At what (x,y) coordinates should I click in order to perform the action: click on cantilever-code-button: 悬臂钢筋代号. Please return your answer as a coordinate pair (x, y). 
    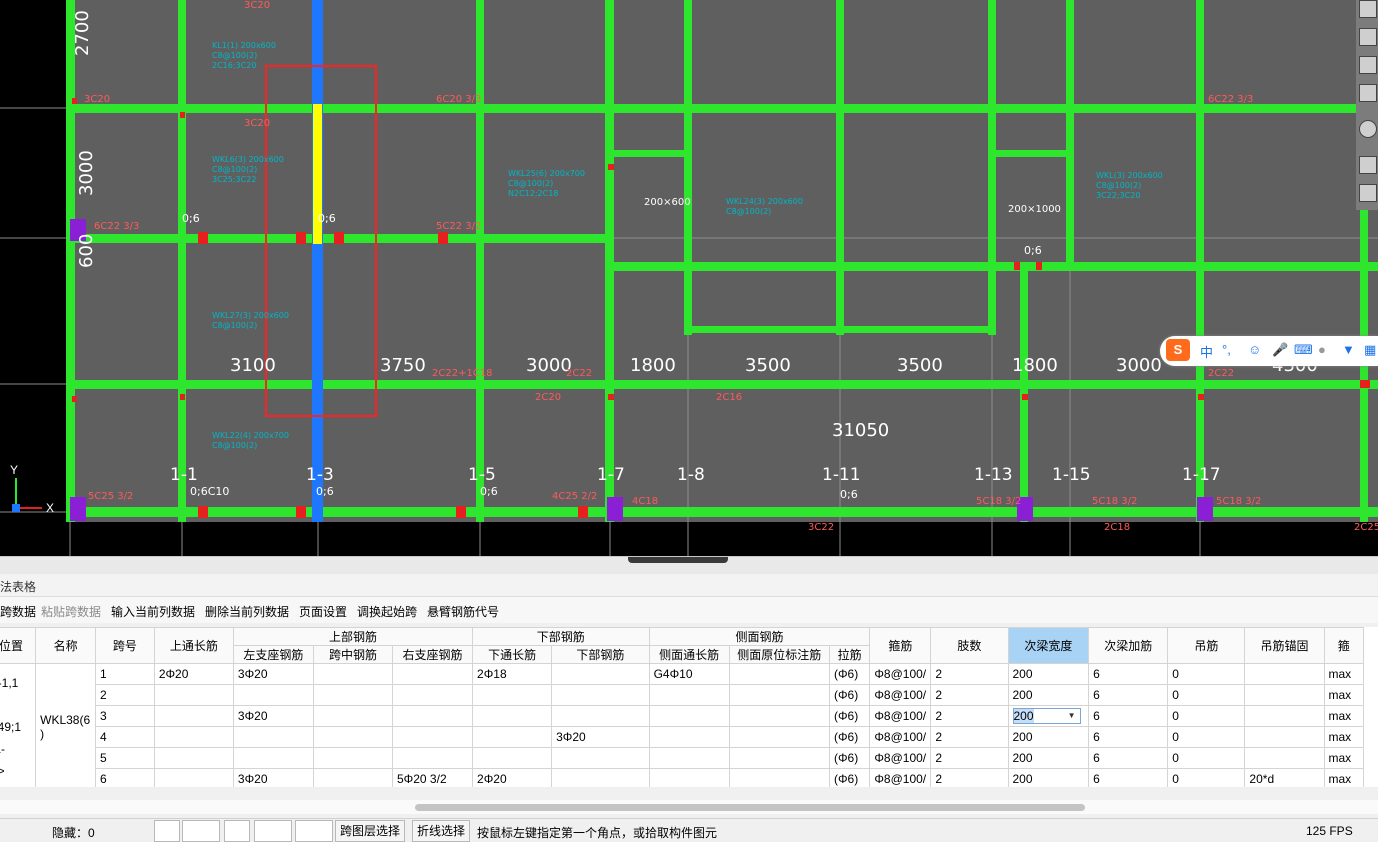
    Looking at the image, I should click on (463, 611).